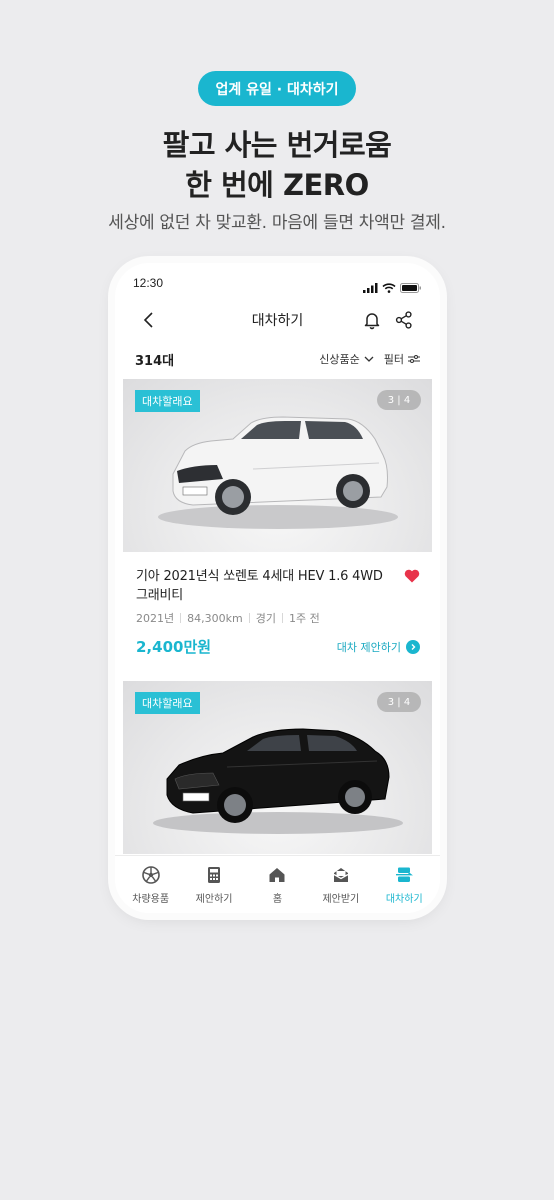 The image size is (554, 1200). I want to click on listing-price: 2,400만원, so click(174, 647).